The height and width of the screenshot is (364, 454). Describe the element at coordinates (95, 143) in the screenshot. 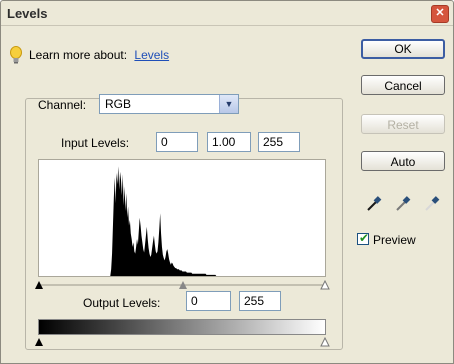

I see `input-levels-label: Input Levels:` at that location.